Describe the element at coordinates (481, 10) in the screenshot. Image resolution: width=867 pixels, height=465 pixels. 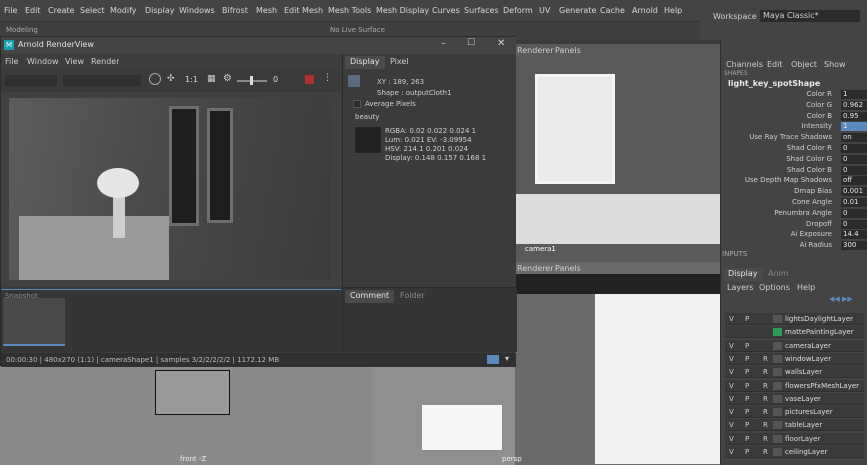
I see `menu-surfaces: Surfaces` at that location.